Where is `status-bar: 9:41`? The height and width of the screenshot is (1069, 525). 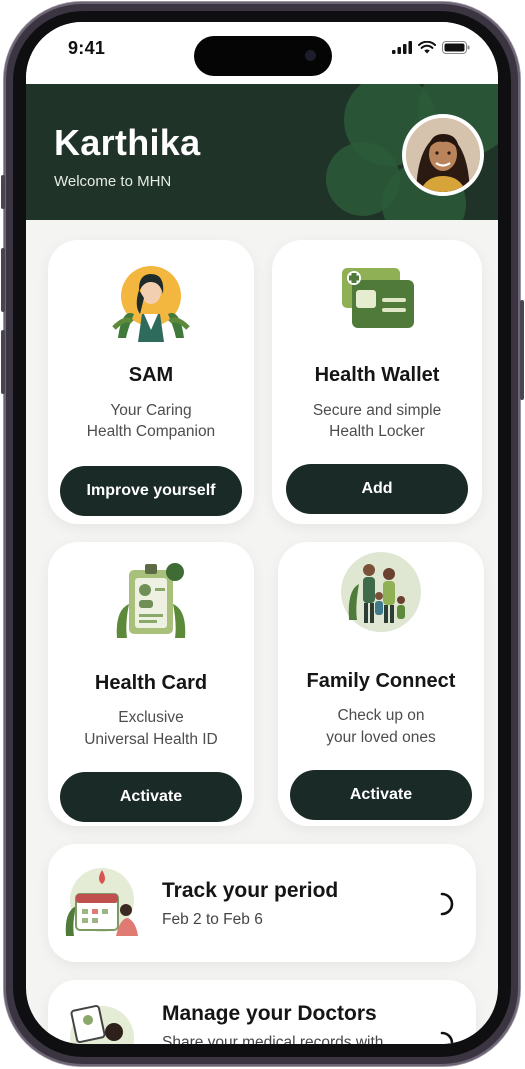
status-bar: 9:41 is located at coordinates (262, 53).